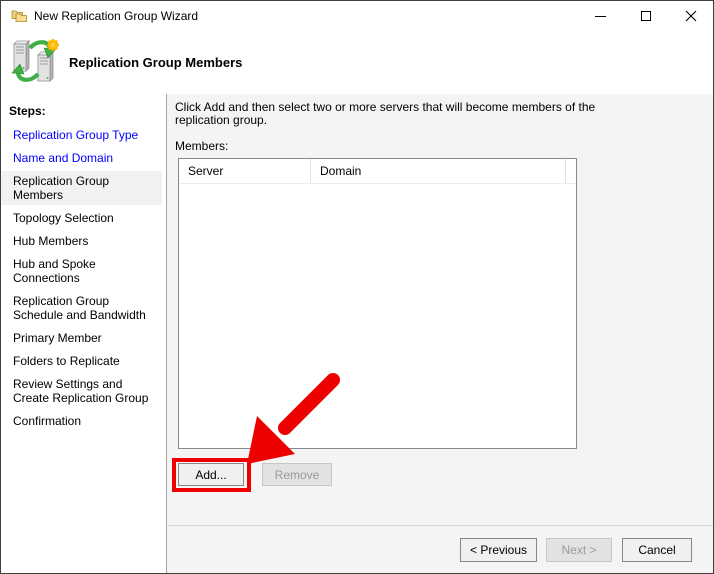 The width and height of the screenshot is (714, 574). What do you see at coordinates (221, 120) in the screenshot?
I see `instruction-line-2: replication group.` at bounding box center [221, 120].